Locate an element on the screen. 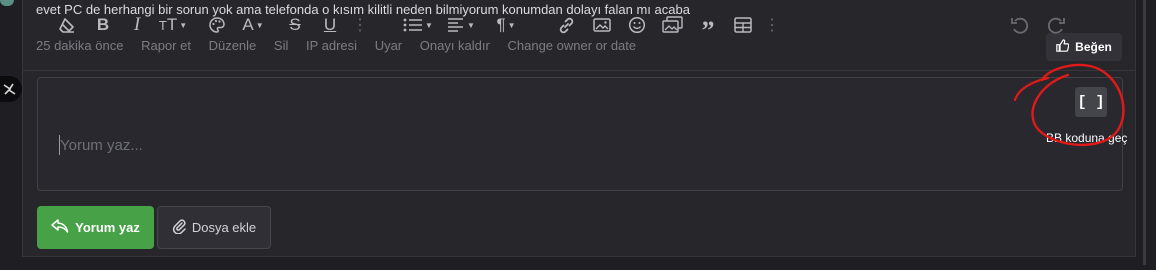 The image size is (1156, 270). palette-icon is located at coordinates (217, 25).